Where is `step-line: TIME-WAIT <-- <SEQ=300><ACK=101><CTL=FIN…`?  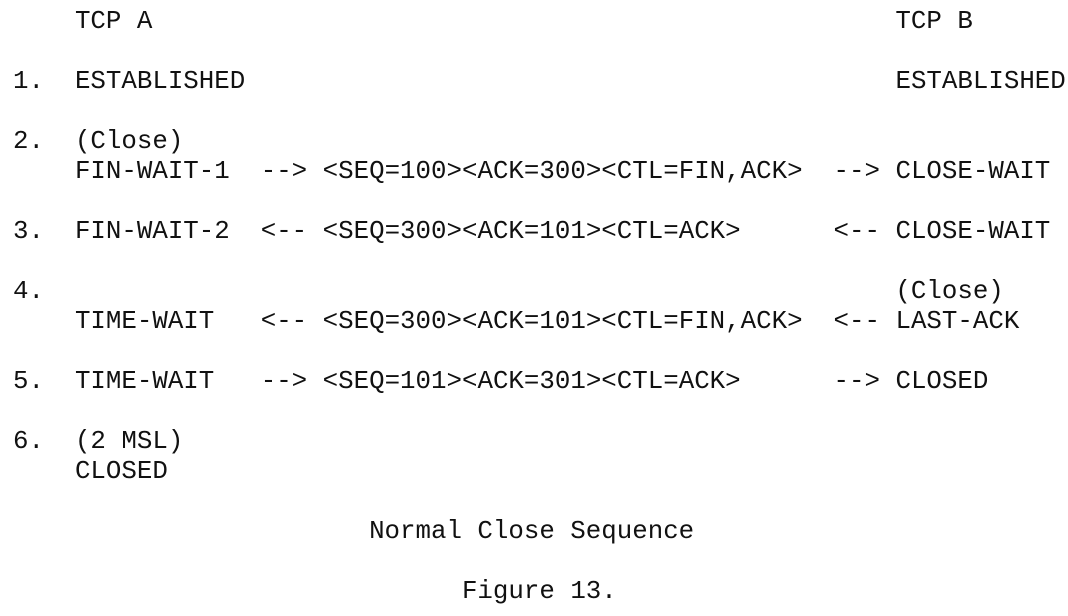
step-line: TIME-WAIT <-- <SEQ=300><ACK=101><CTL=FIN… is located at coordinates (539, 322).